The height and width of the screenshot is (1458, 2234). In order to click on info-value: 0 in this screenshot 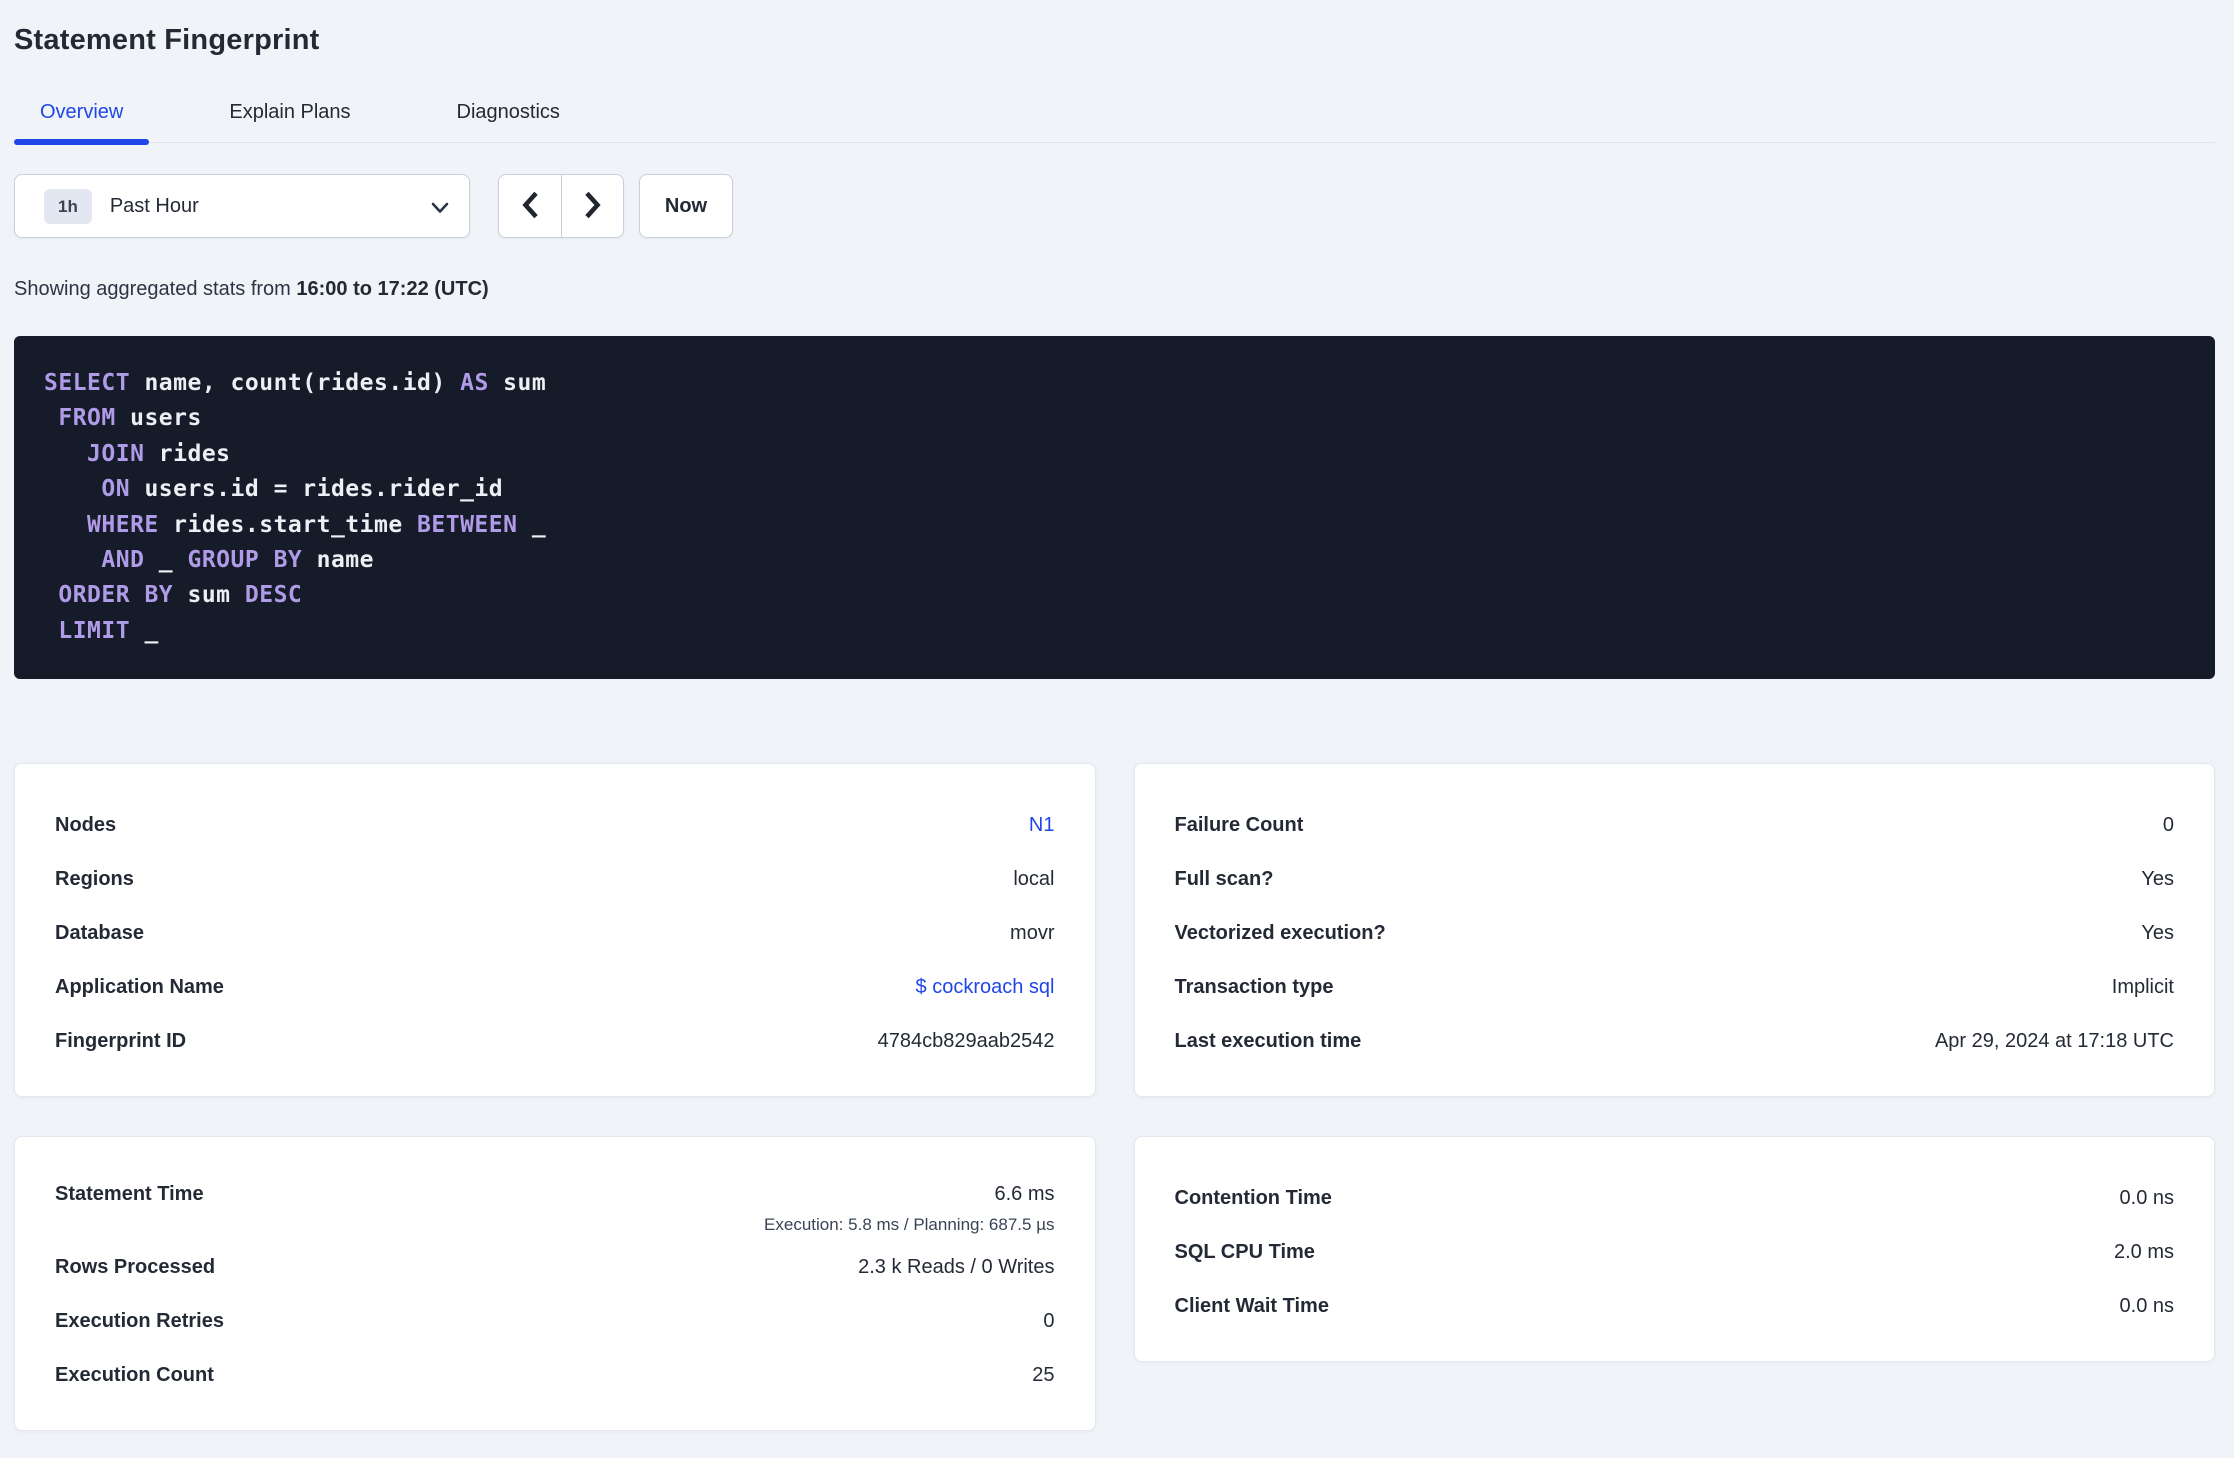, I will do `click(2168, 824)`.